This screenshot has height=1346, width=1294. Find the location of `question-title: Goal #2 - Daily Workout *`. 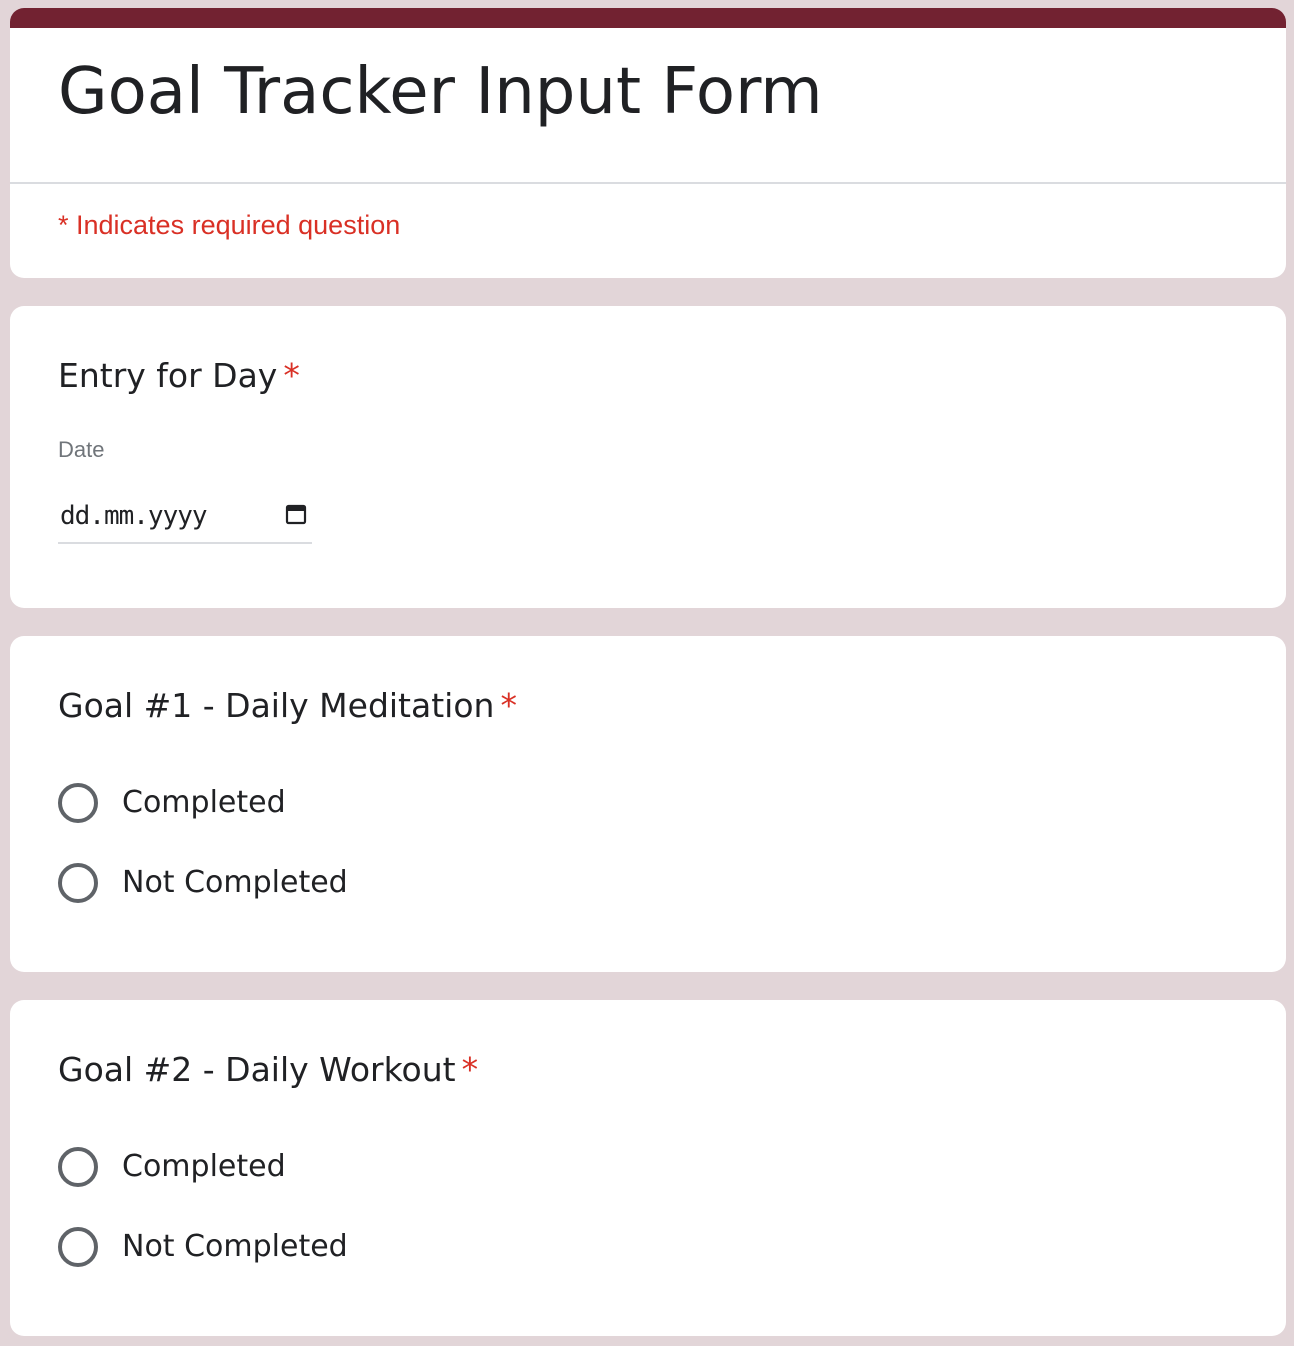

question-title: Goal #2 - Daily Workout * is located at coordinates (268, 1070).